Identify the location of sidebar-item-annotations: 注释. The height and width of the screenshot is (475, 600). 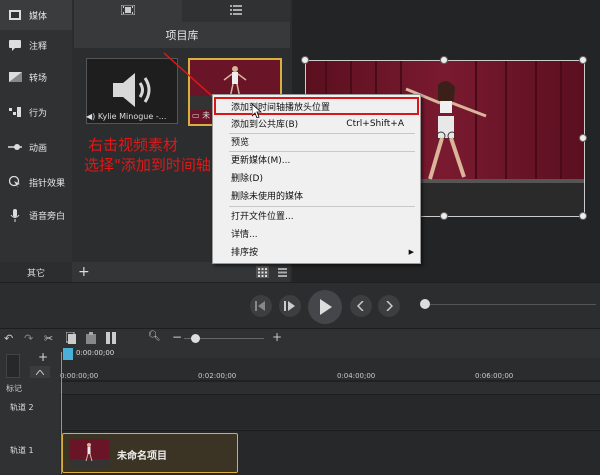
(36, 45).